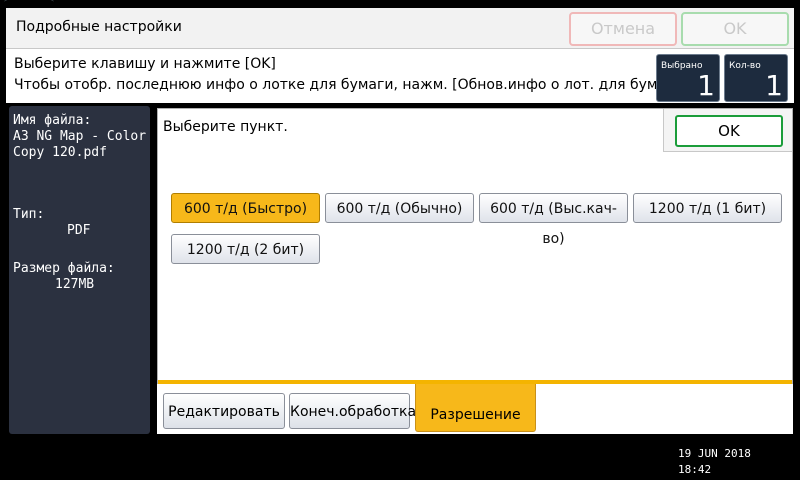  What do you see at coordinates (52, 120) in the screenshot?
I see `file-name-label: Имя файла:` at bounding box center [52, 120].